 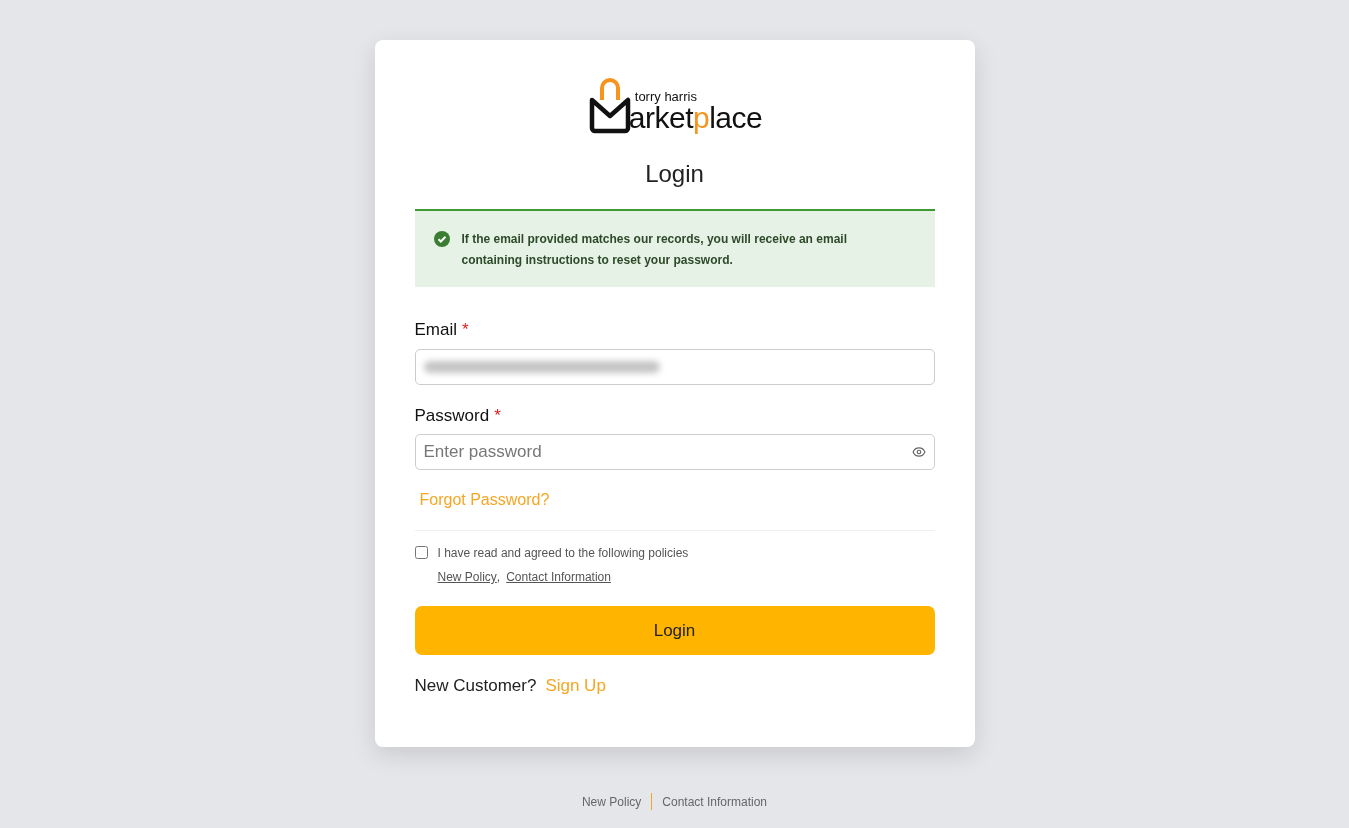 What do you see at coordinates (666, 96) in the screenshot?
I see `logo-tagline: torry harris` at bounding box center [666, 96].